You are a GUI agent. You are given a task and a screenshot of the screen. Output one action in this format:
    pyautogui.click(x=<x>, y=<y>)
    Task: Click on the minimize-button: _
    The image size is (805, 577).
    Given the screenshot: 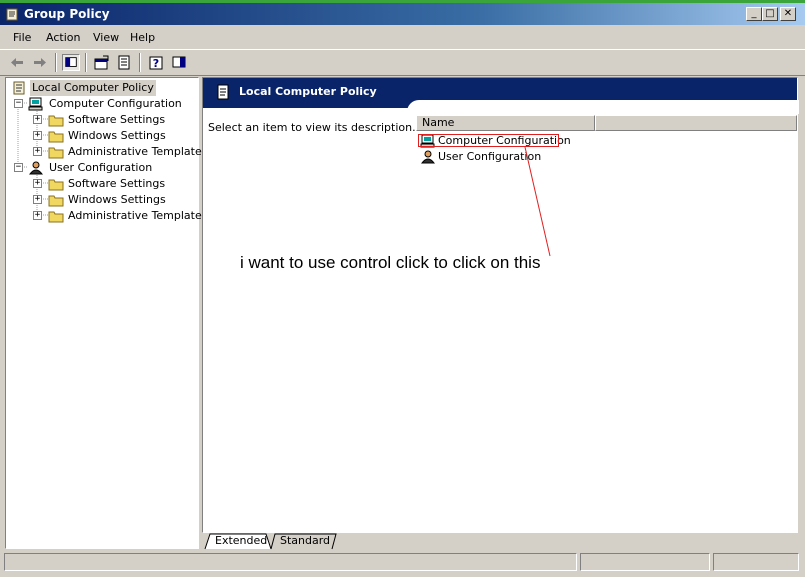 What is the action you would take?
    pyautogui.click(x=754, y=14)
    